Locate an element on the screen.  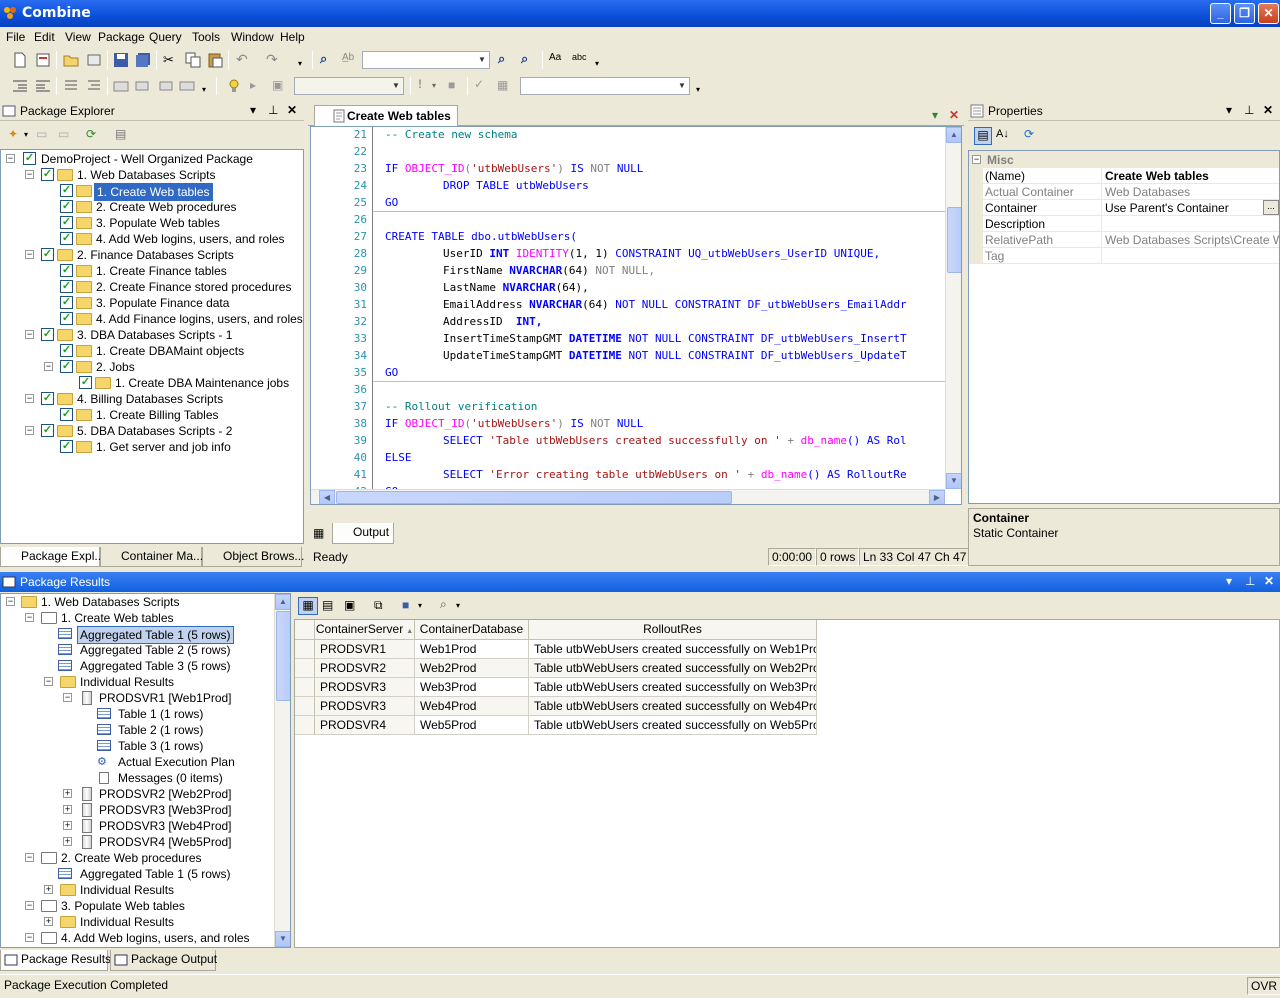
database-combo: ▼ is located at coordinates (349, 86).